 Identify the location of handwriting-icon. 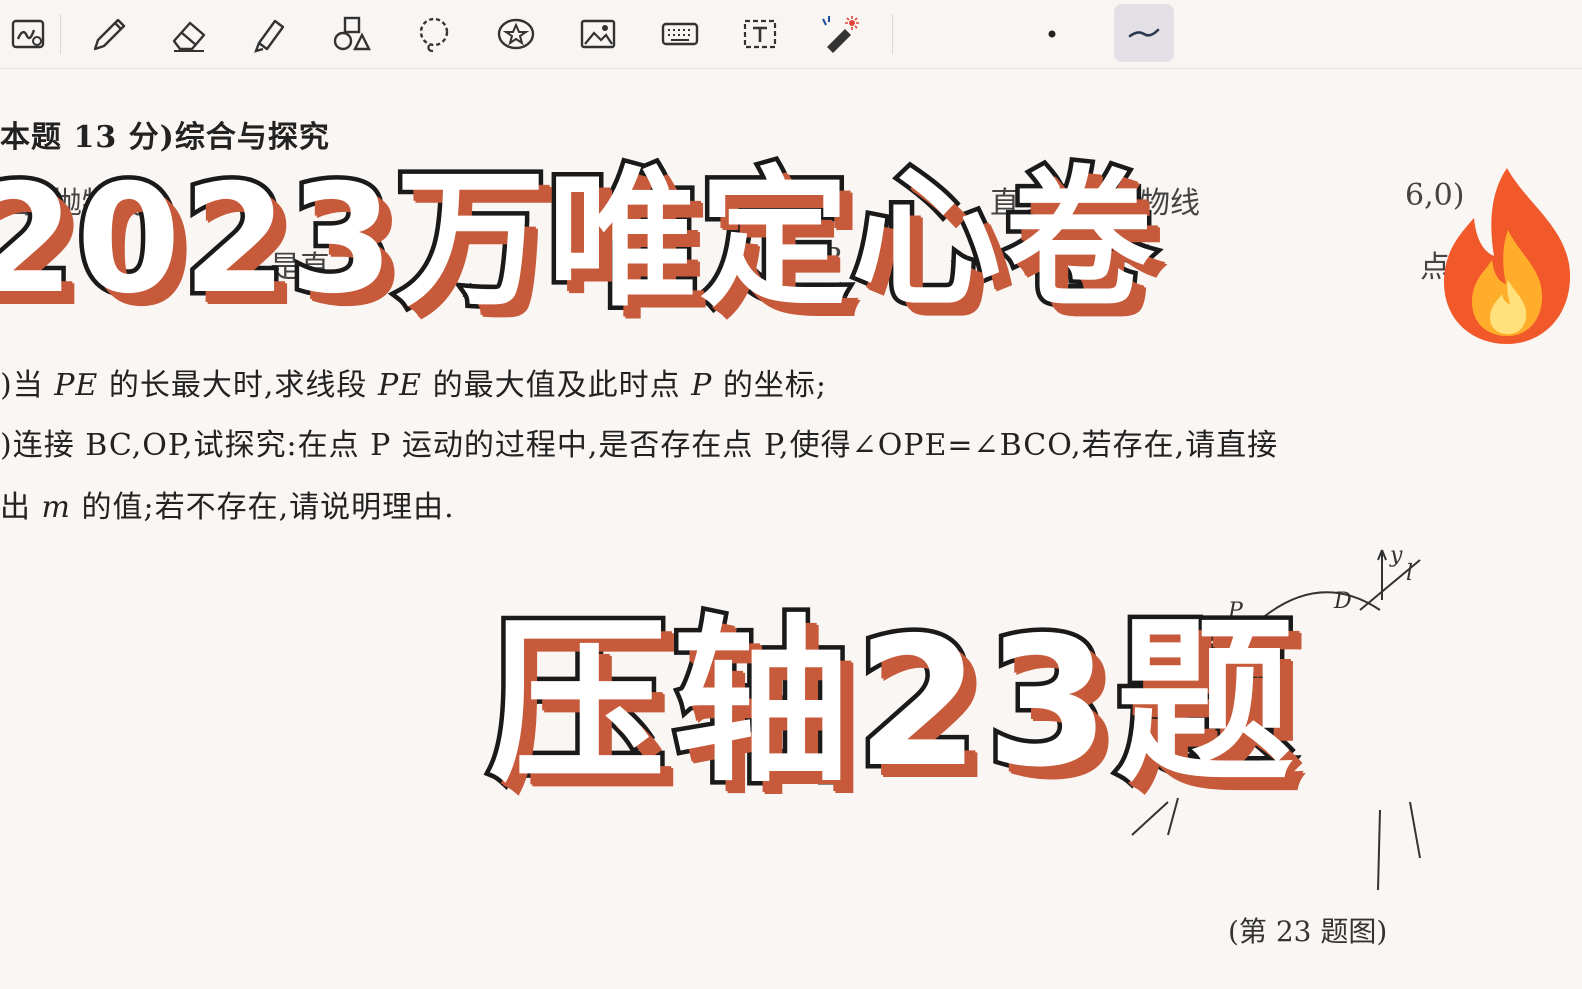
(28, 34).